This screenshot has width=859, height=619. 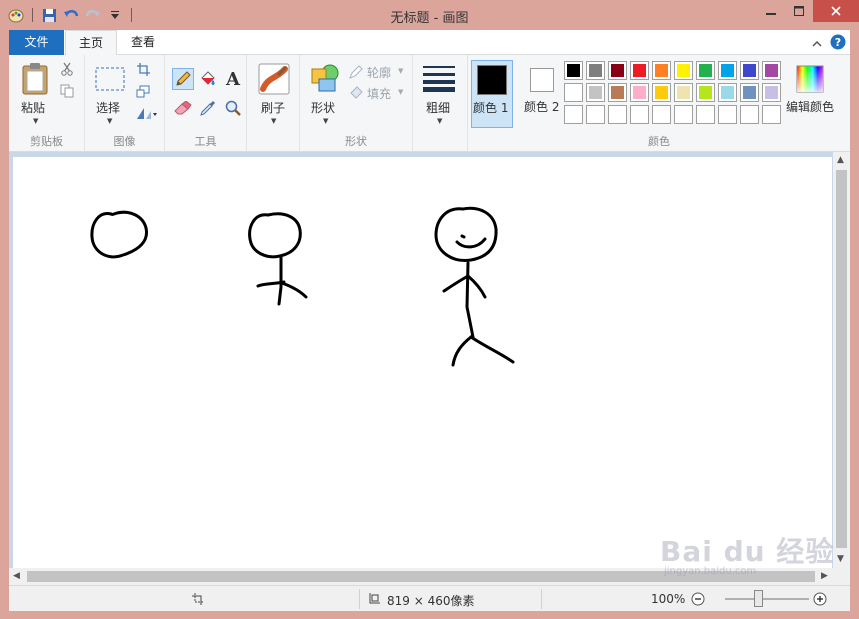 I want to click on shapes-icon, so click(x=325, y=78).